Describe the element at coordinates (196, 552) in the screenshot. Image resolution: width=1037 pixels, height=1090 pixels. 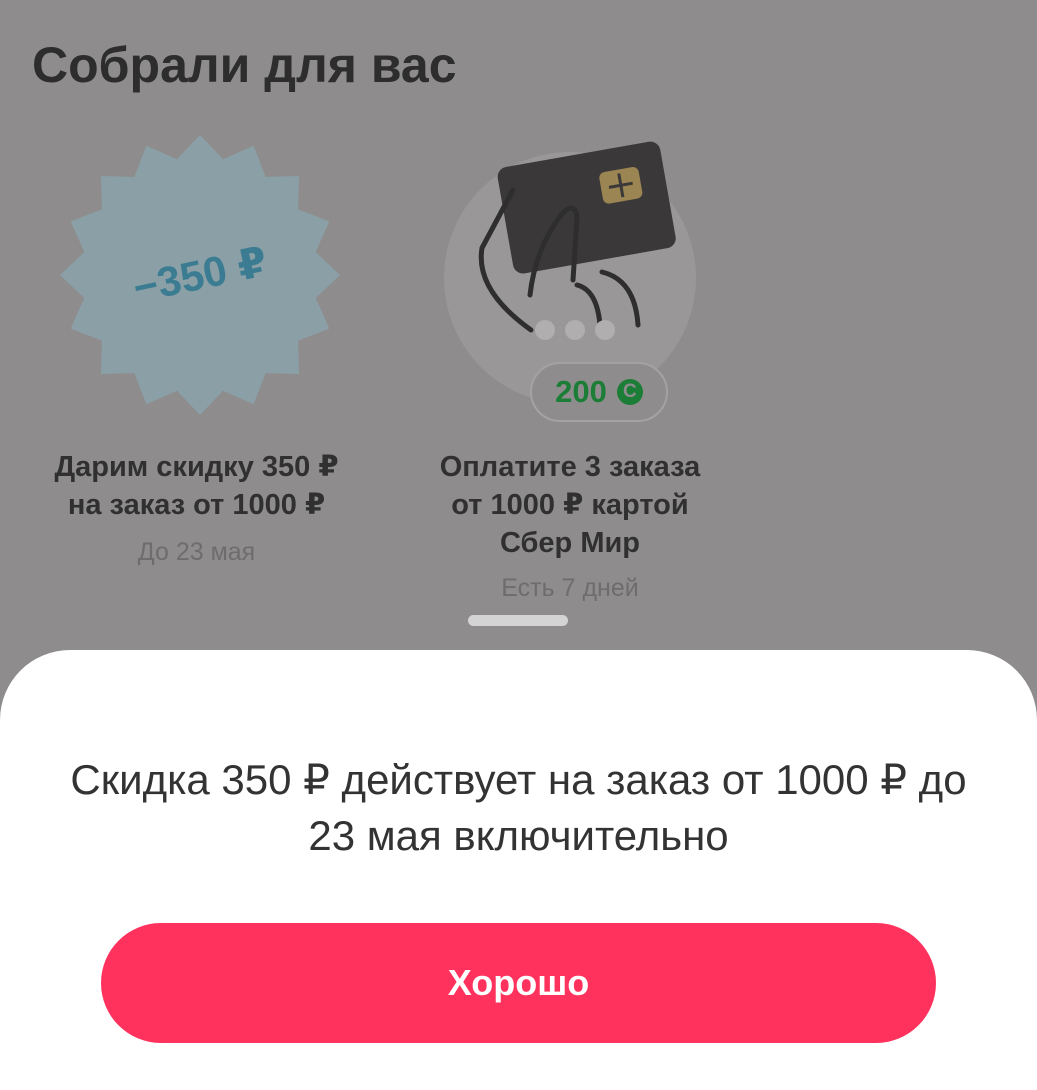
I see `offer-deadline: До 23 мая` at that location.